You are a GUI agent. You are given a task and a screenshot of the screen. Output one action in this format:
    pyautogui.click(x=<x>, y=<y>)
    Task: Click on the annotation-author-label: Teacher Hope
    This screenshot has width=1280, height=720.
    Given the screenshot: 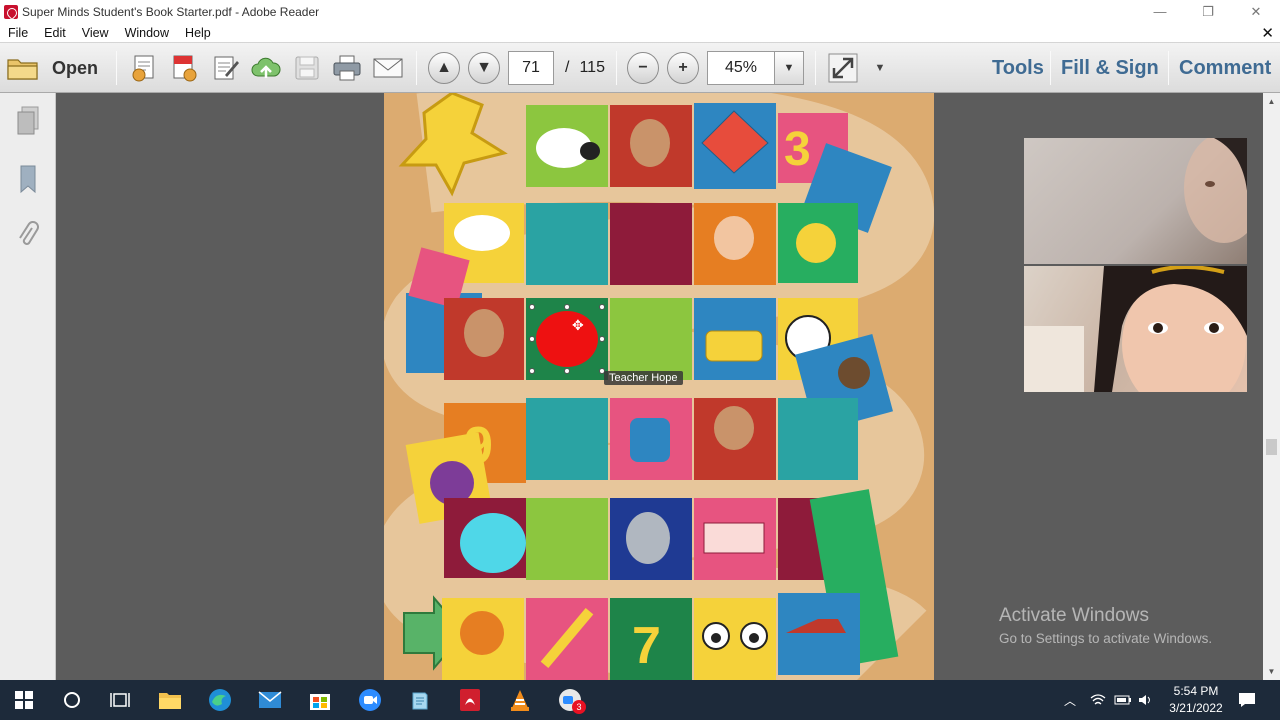 What is the action you would take?
    pyautogui.click(x=643, y=378)
    